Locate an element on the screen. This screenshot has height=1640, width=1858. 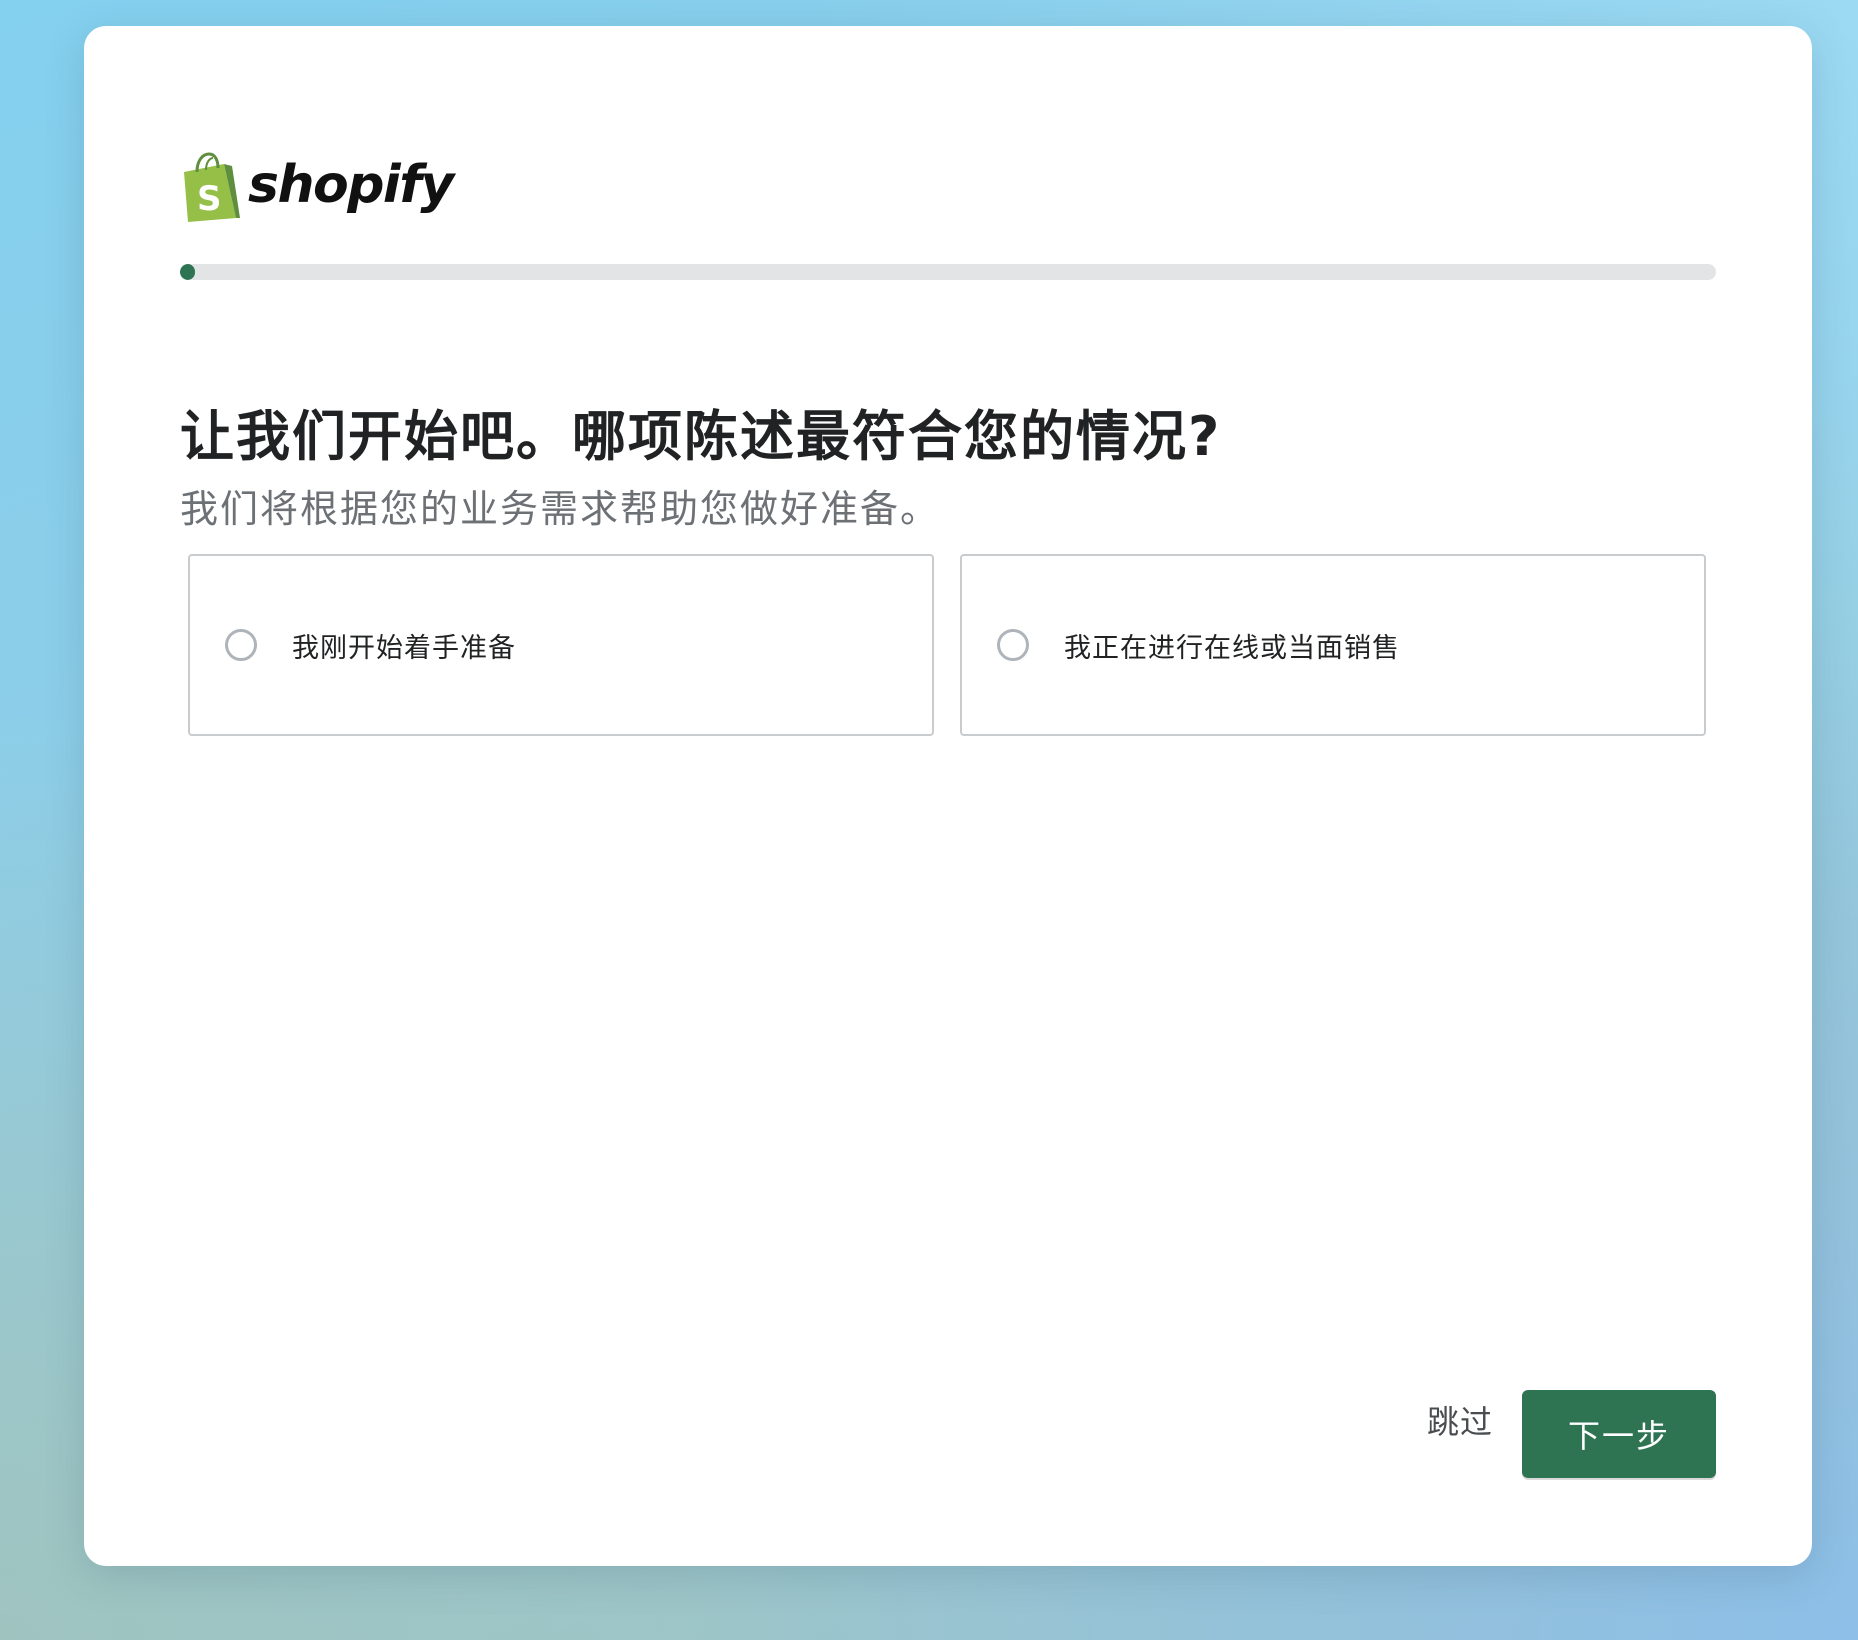
svg-text: S is located at coordinates (209, 199).